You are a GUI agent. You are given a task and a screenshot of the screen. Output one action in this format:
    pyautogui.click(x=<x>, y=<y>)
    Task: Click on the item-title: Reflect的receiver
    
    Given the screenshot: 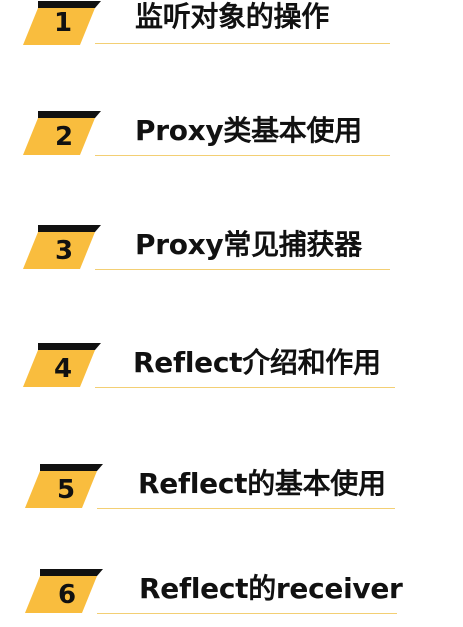 What is the action you would take?
    pyautogui.click(x=271, y=588)
    